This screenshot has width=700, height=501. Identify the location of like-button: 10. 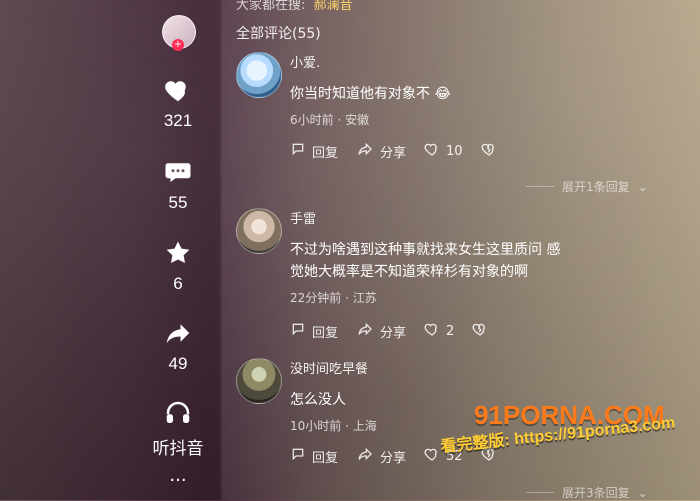
(443, 151).